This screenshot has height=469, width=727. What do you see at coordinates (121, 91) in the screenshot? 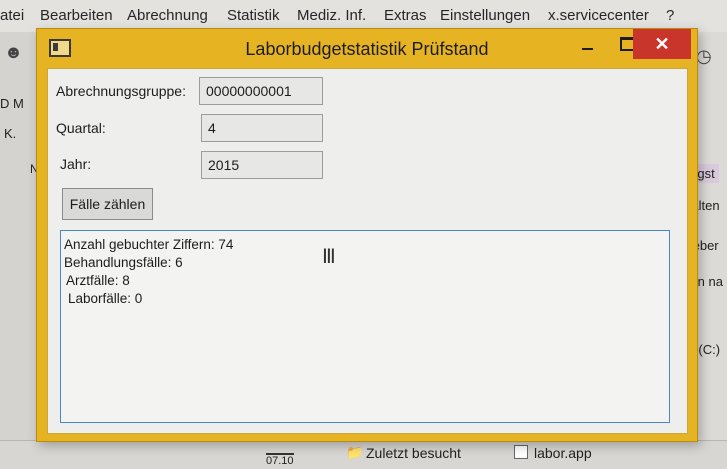
I see `abrechnungsgruppe-label: Abrechnungsgruppe:` at bounding box center [121, 91].